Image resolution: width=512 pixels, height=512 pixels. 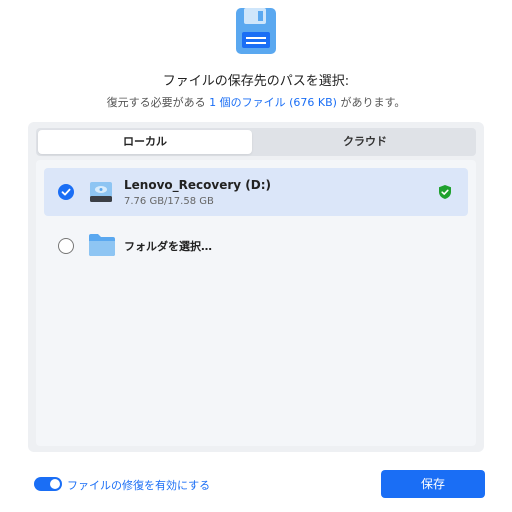 I want to click on file-repair-label: ファイルの修復を有効にする, so click(x=138, y=485).